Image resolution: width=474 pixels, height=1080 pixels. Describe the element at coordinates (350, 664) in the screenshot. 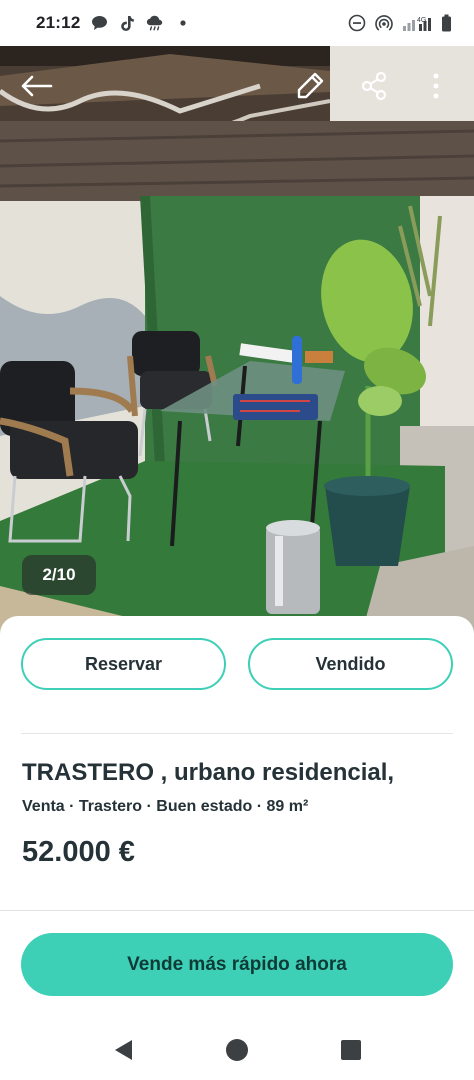

I see `sold-button: Vendido` at that location.